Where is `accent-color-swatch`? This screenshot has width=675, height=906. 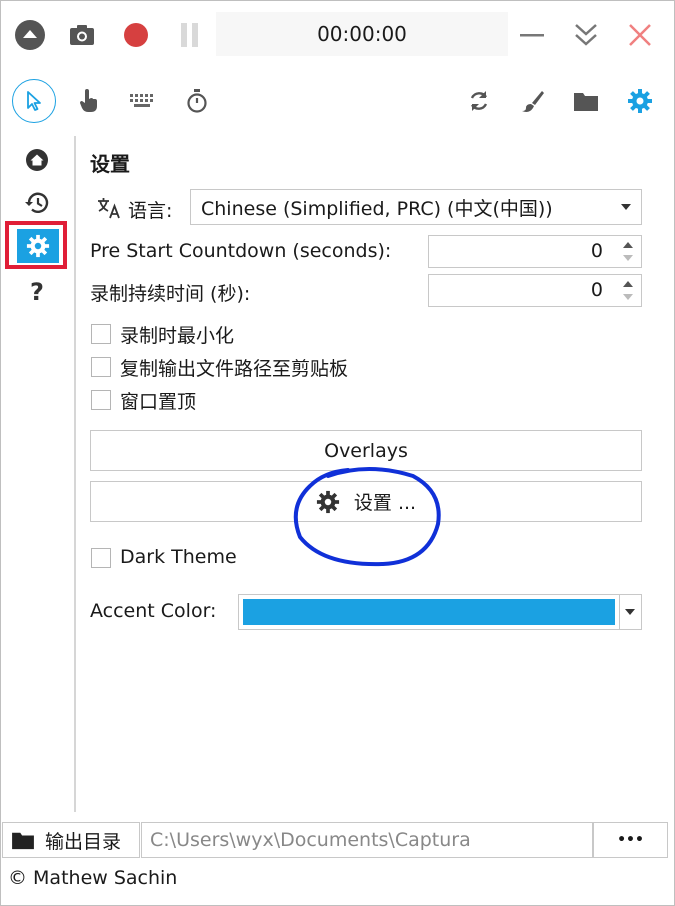
accent-color-swatch is located at coordinates (429, 612).